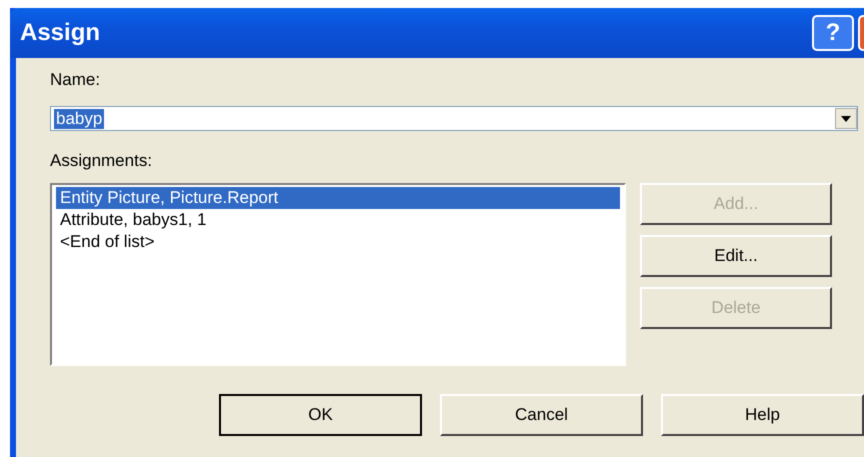 The image size is (864, 457). Describe the element at coordinates (454, 118) in the screenshot. I see `name-combo-box: babyp` at that location.